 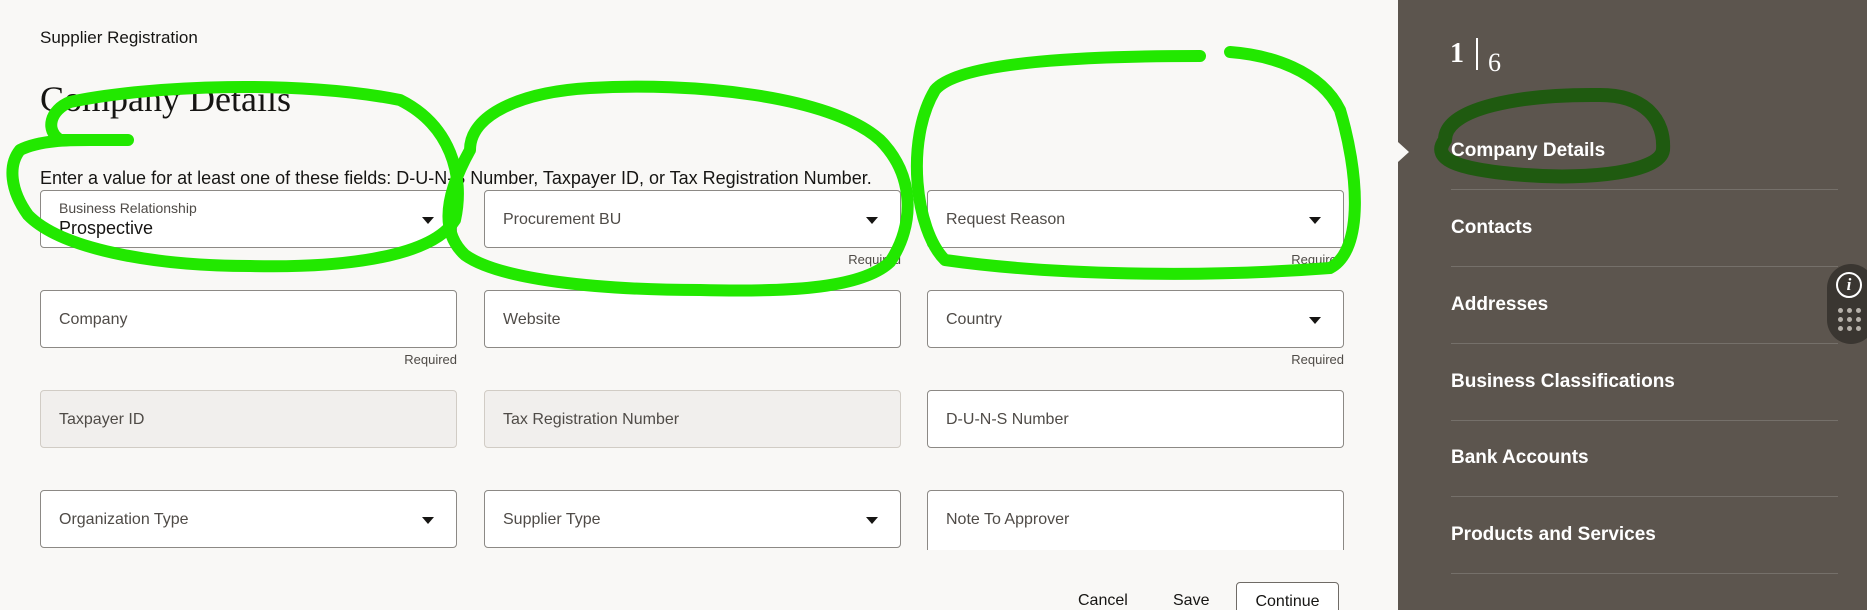 I want to click on supplier-type-label: Supplier Type, so click(x=552, y=519).